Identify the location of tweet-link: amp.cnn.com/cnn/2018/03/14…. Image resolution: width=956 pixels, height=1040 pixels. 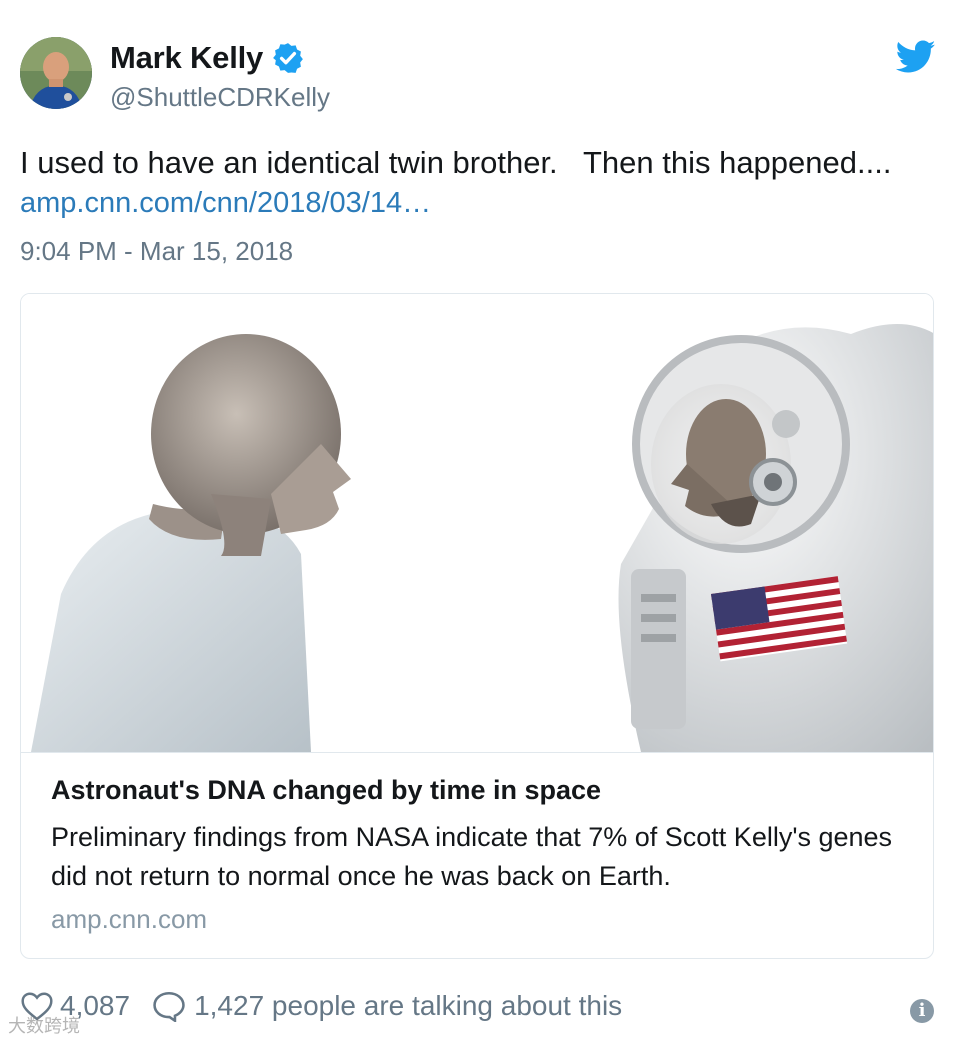
(225, 203).